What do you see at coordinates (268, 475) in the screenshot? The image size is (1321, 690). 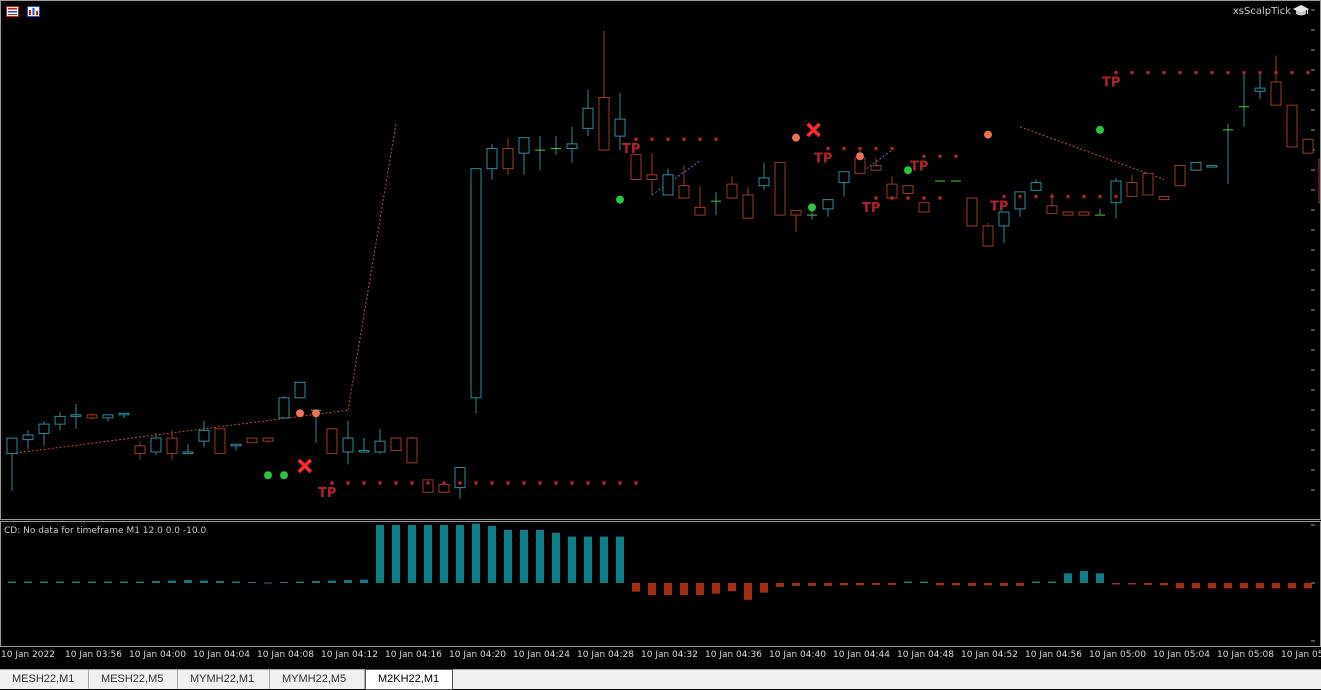 I see `buy-signal-dot` at bounding box center [268, 475].